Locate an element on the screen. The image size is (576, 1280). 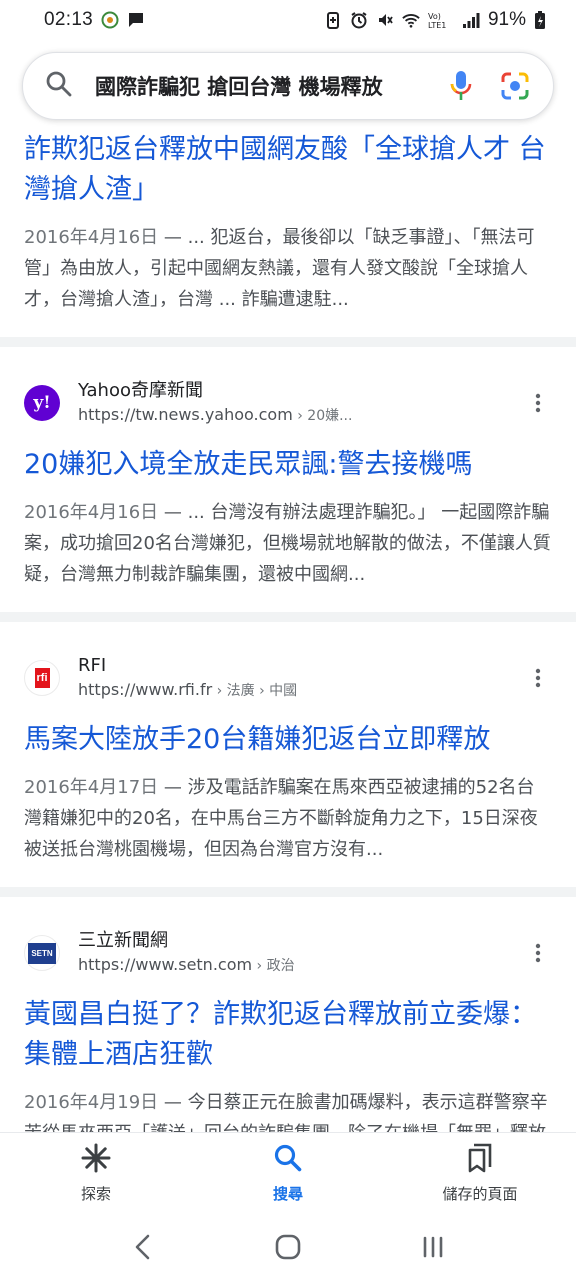
source-breadcrumb: › 政治 is located at coordinates (273, 965).